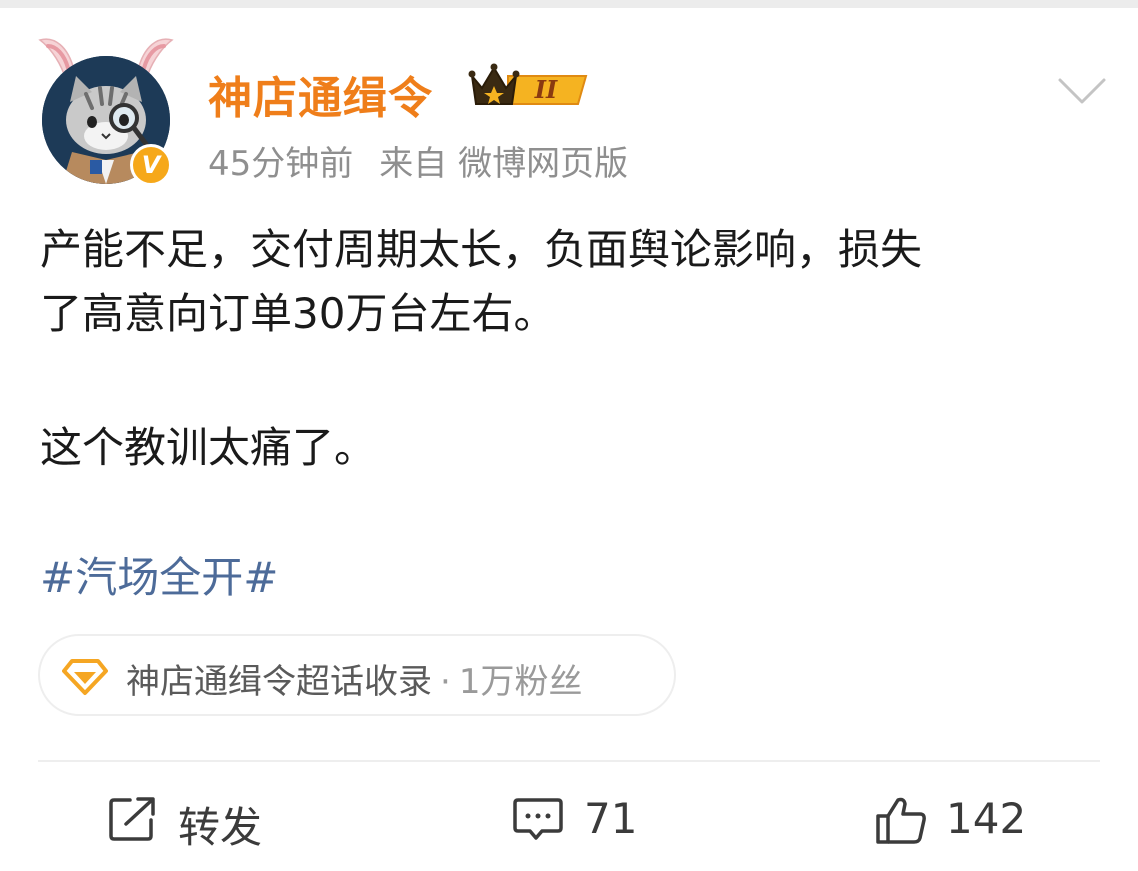 The image size is (1138, 871). Describe the element at coordinates (132, 819) in the screenshot. I see `share-icon` at that location.